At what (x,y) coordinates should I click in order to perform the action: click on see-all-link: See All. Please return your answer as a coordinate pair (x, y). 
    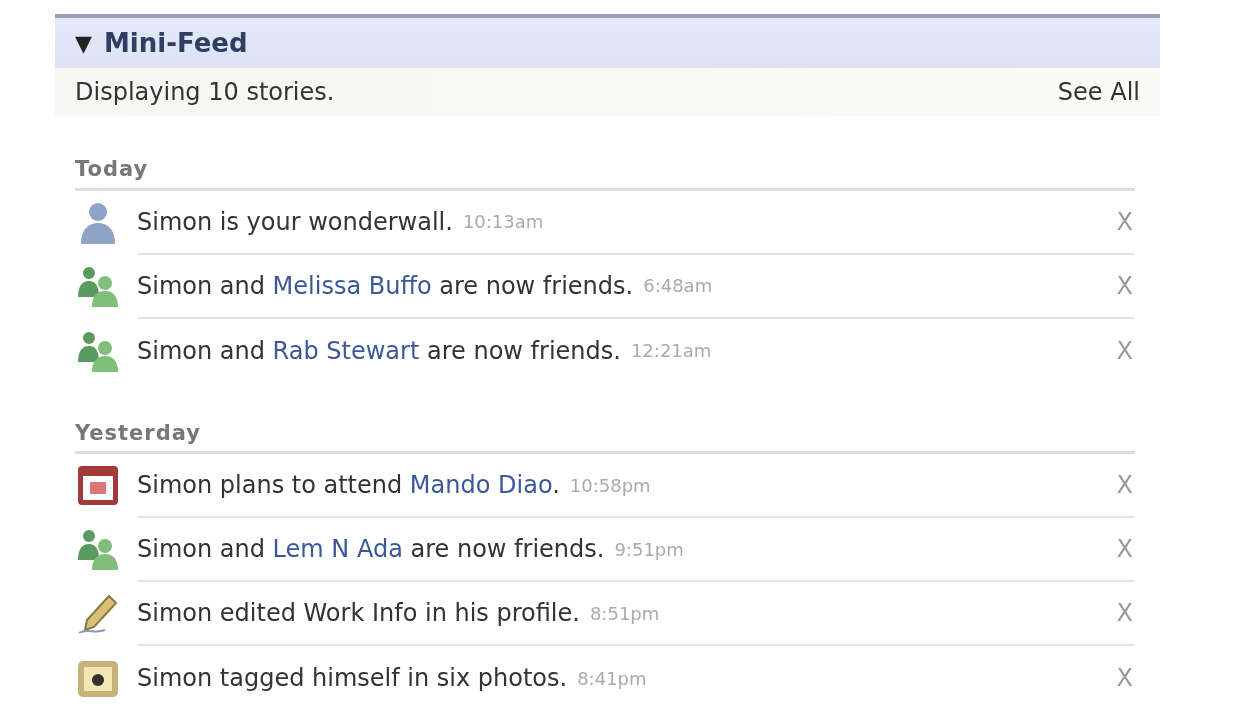
    Looking at the image, I should click on (1098, 92).